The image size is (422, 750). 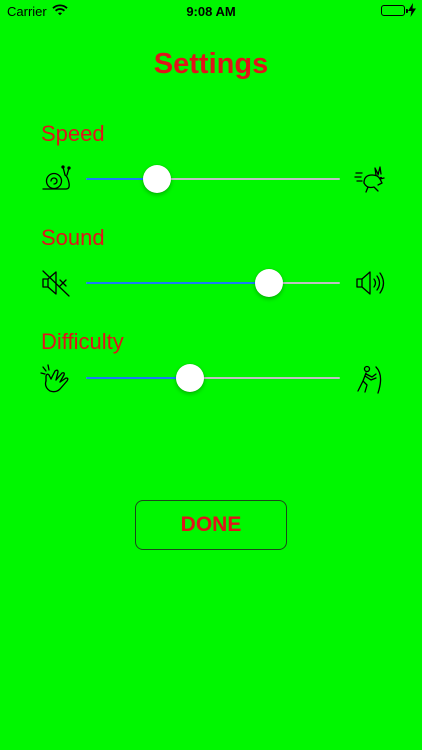 I want to click on page-title: Settings, so click(x=211, y=64).